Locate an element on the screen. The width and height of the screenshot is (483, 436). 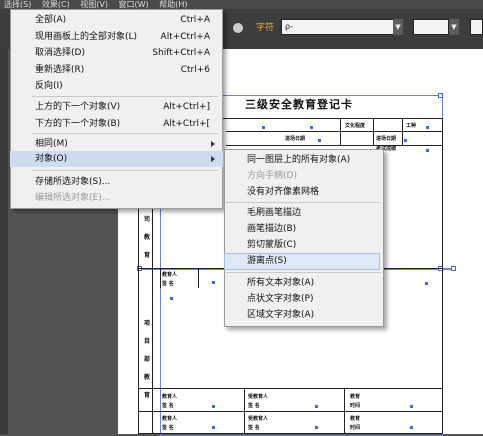
submenu-item-area-type-objects: 区域文字对象(A) is located at coordinates (280, 315).